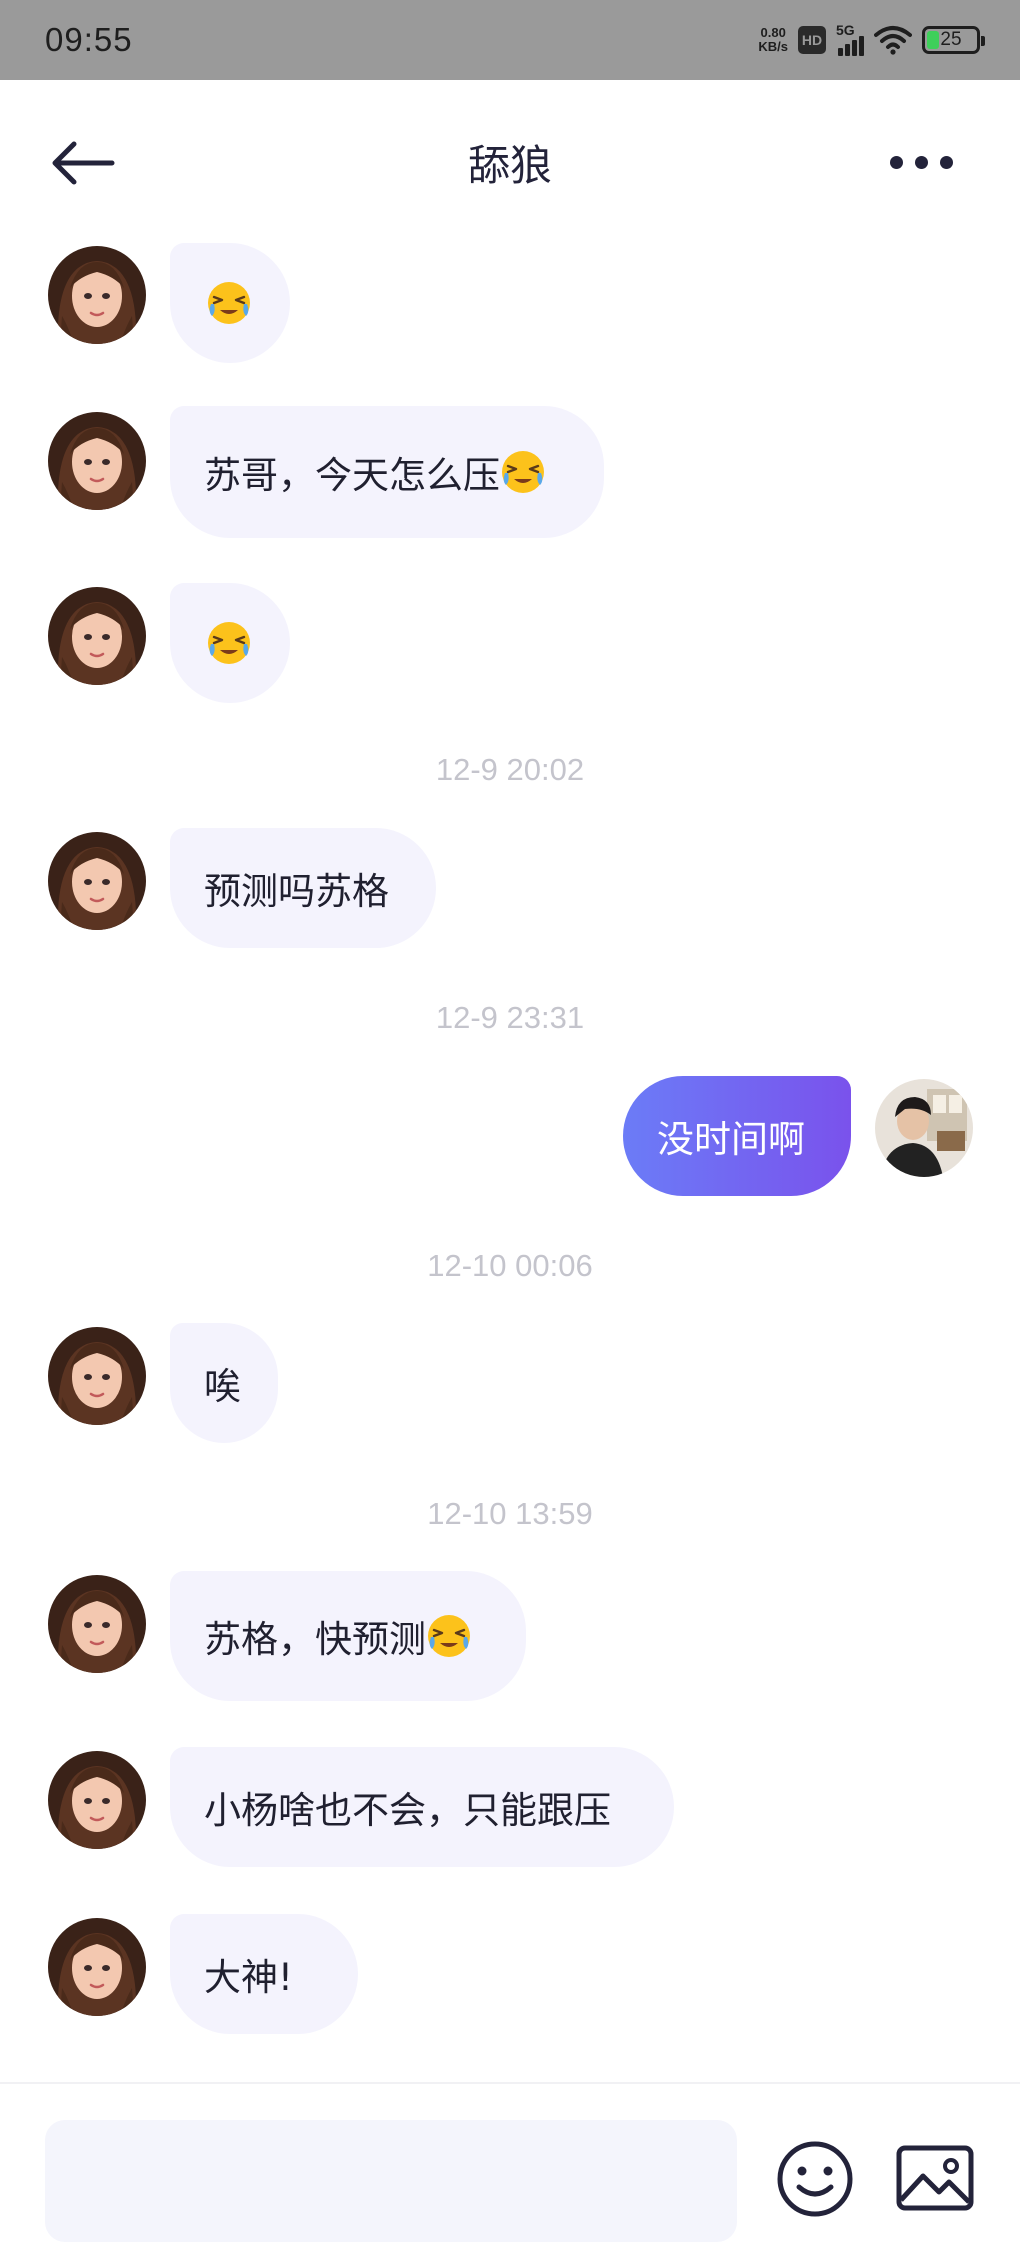 The width and height of the screenshot is (1020, 2267). Describe the element at coordinates (510, 1017) in the screenshot. I see `message-timestamp: 12-9 23:31` at that location.